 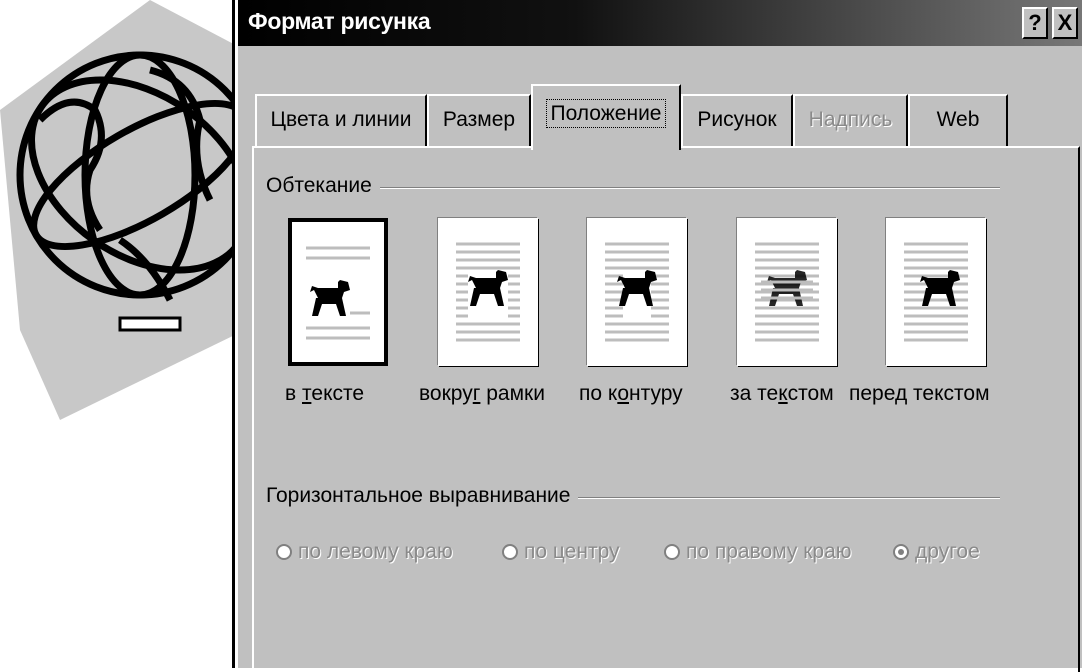 I want to click on label-text: по к, so click(x=598, y=393).